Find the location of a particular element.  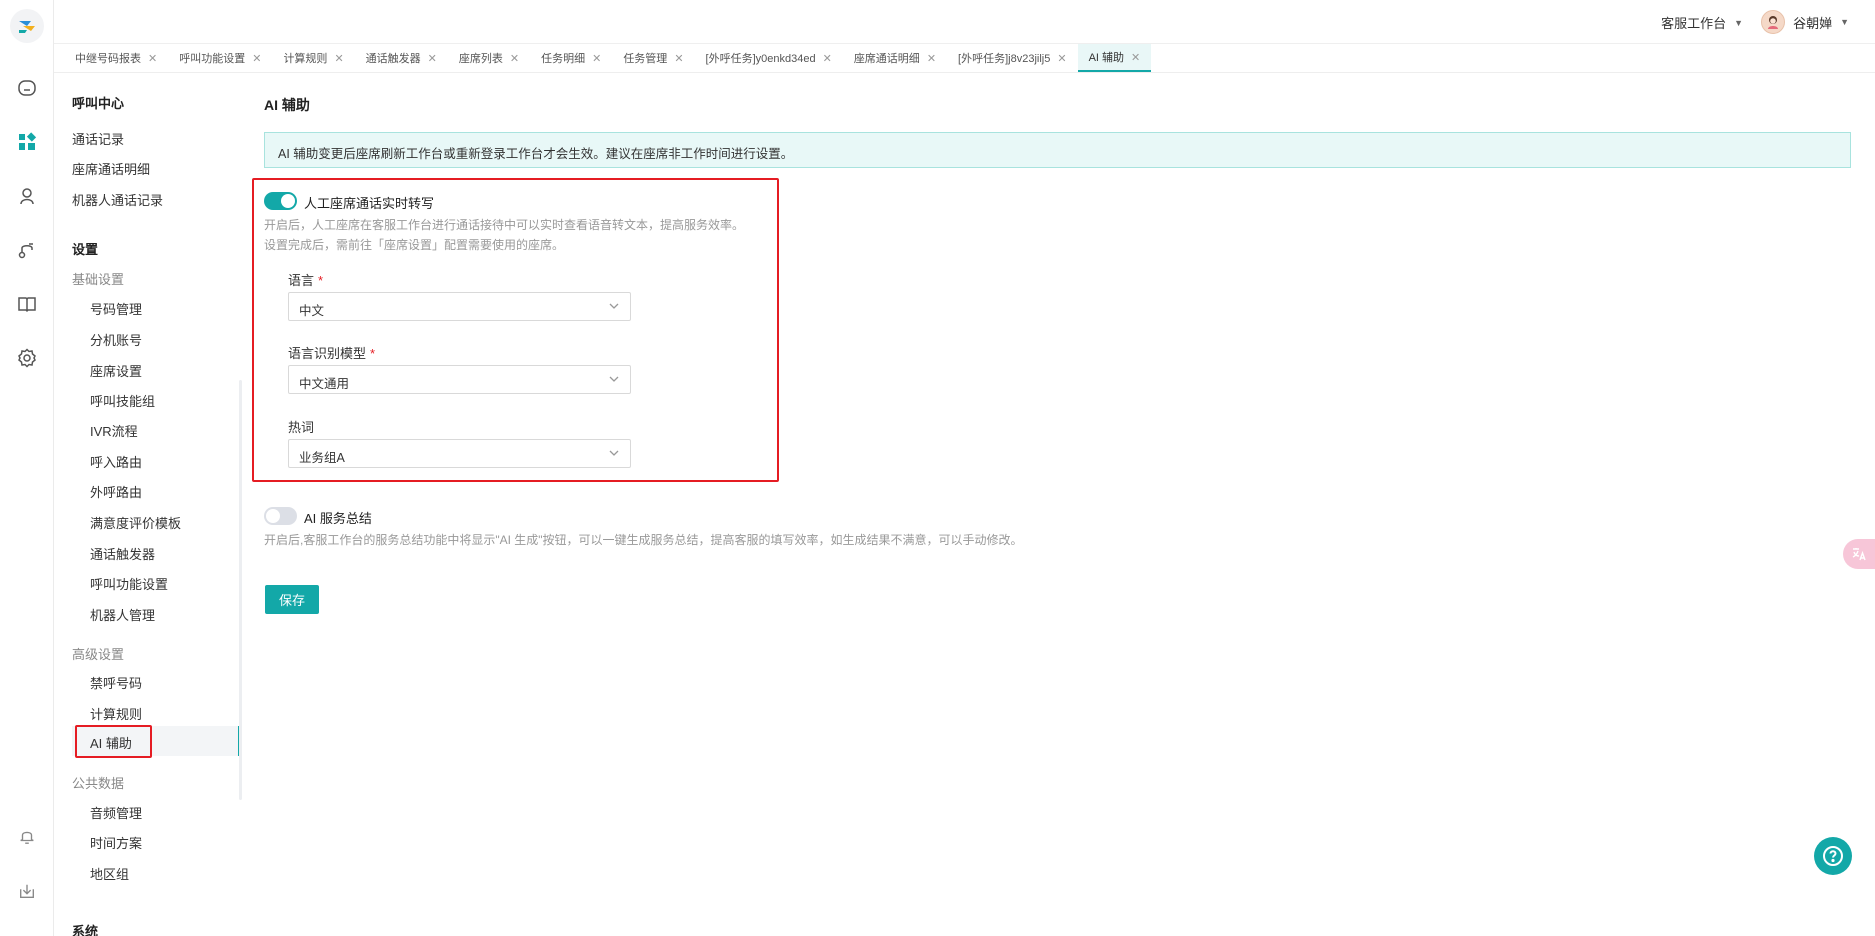

home-icon is located at coordinates (27, 88).